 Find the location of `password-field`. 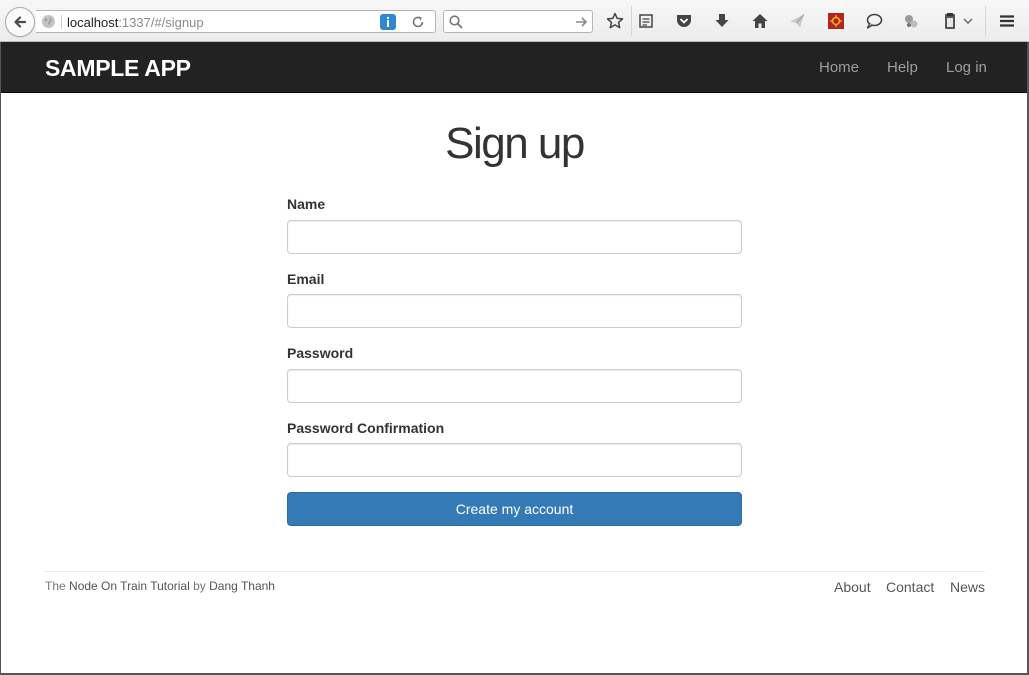

password-field is located at coordinates (514, 386).